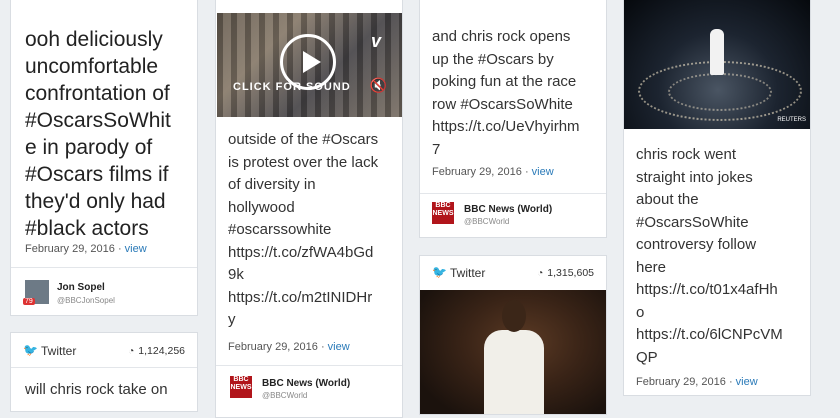 The width and height of the screenshot is (840, 418). I want to click on source-header: 🐦 Twitter ◔ 1,124,256, so click(104, 350).